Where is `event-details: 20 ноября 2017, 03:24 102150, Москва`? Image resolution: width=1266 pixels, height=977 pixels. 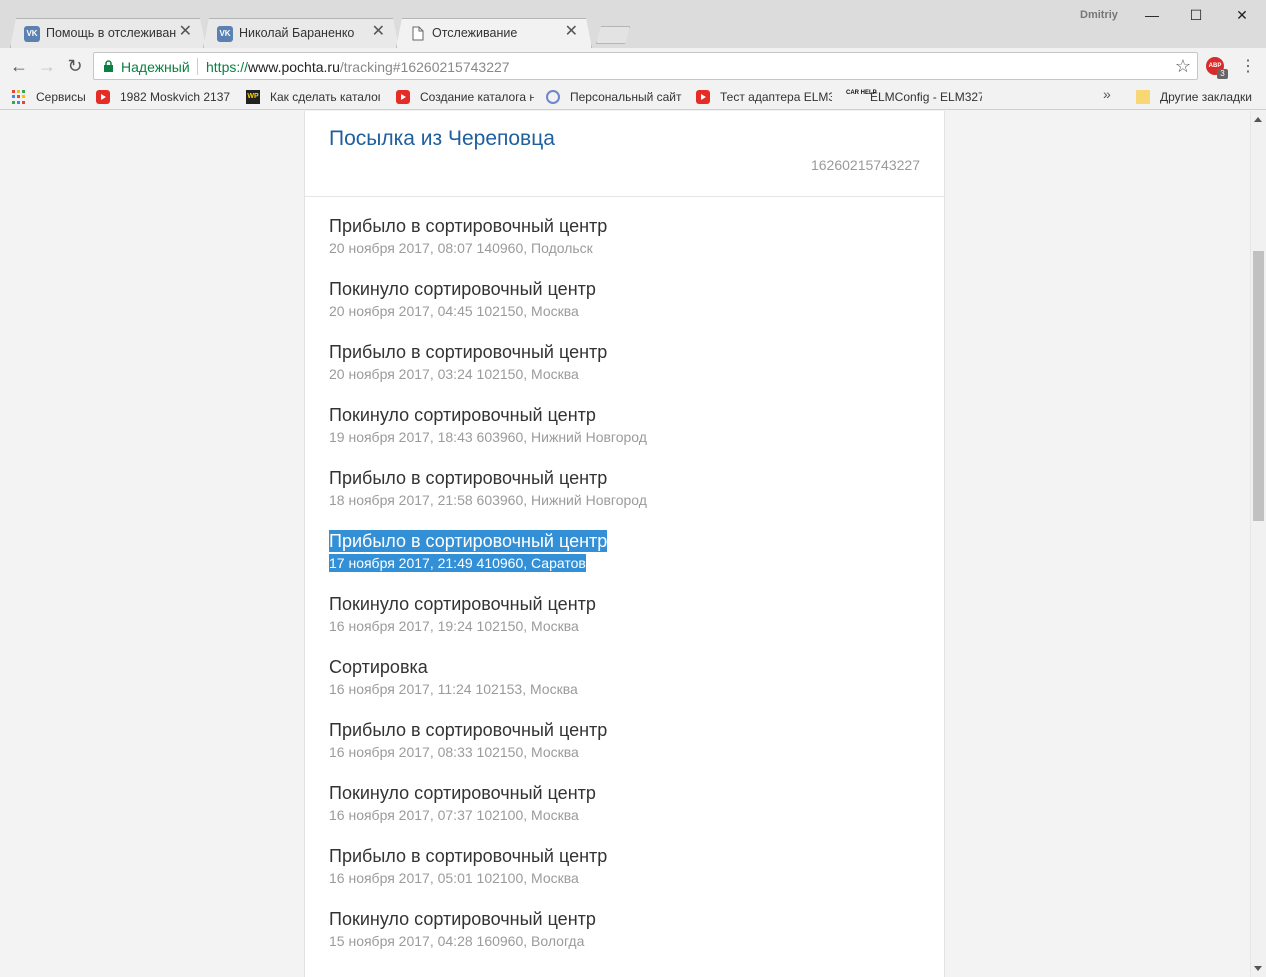 event-details: 20 ноября 2017, 03:24 102150, Москва is located at coordinates (454, 374).